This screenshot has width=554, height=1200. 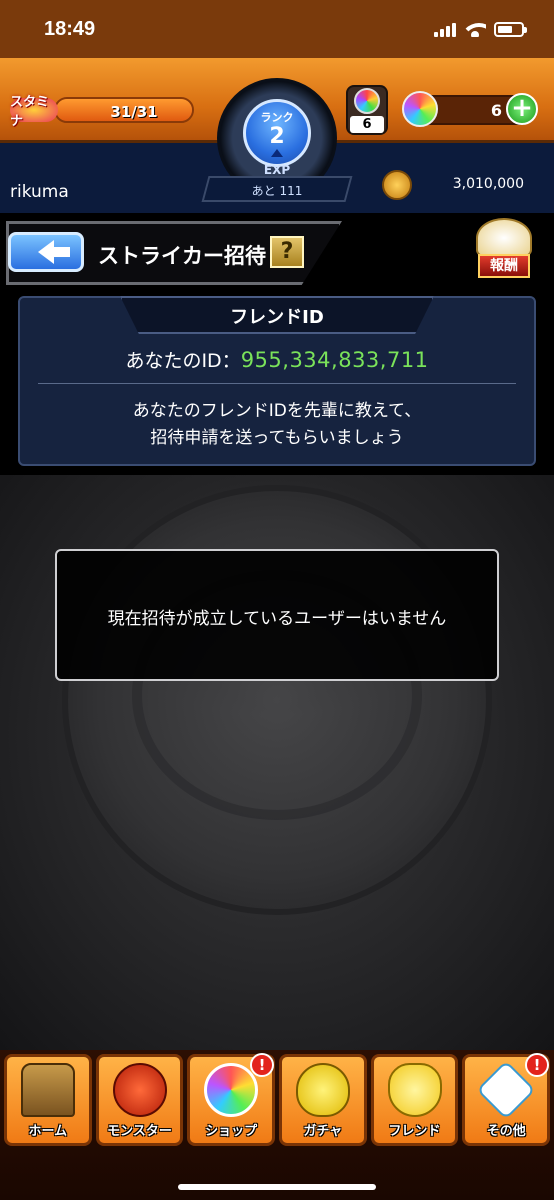 What do you see at coordinates (504, 266) in the screenshot?
I see `reward-label: 報酬` at bounding box center [504, 266].